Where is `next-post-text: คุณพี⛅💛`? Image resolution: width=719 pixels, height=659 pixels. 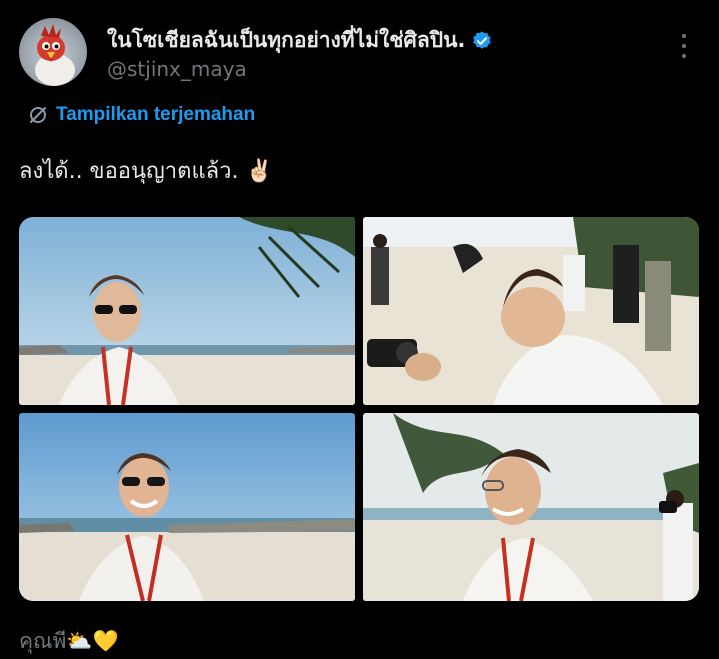 next-post-text: คุณพี⛅💛 is located at coordinates (69, 641).